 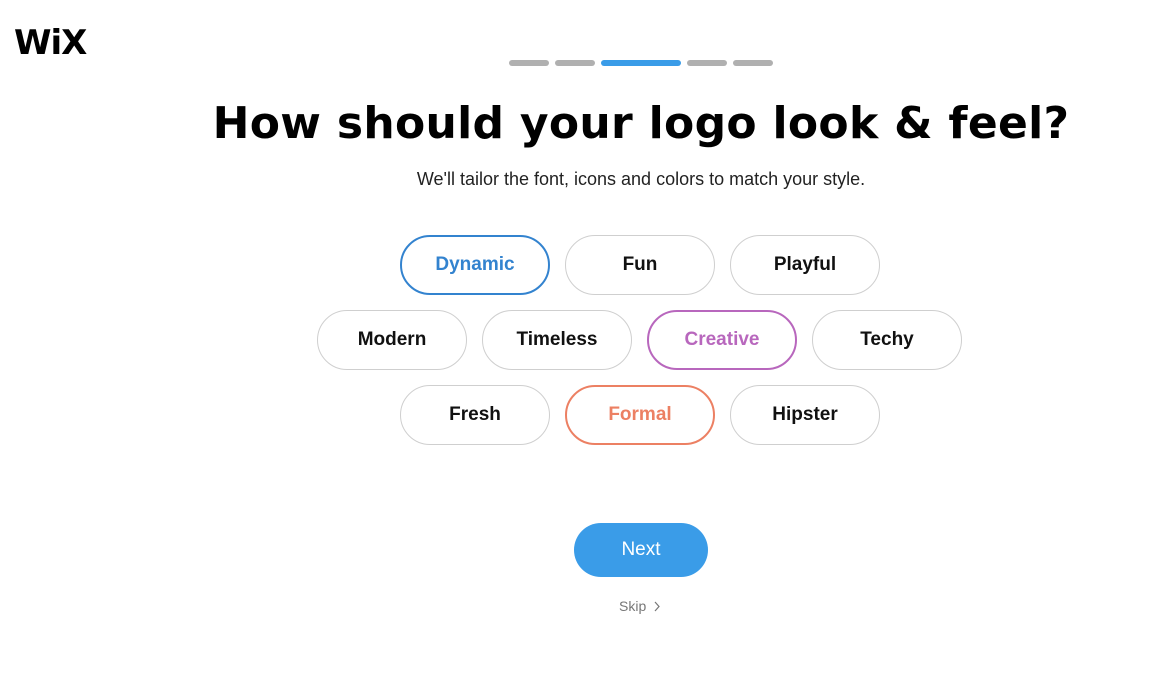 What do you see at coordinates (640, 415) in the screenshot?
I see `option-formal: Formal` at bounding box center [640, 415].